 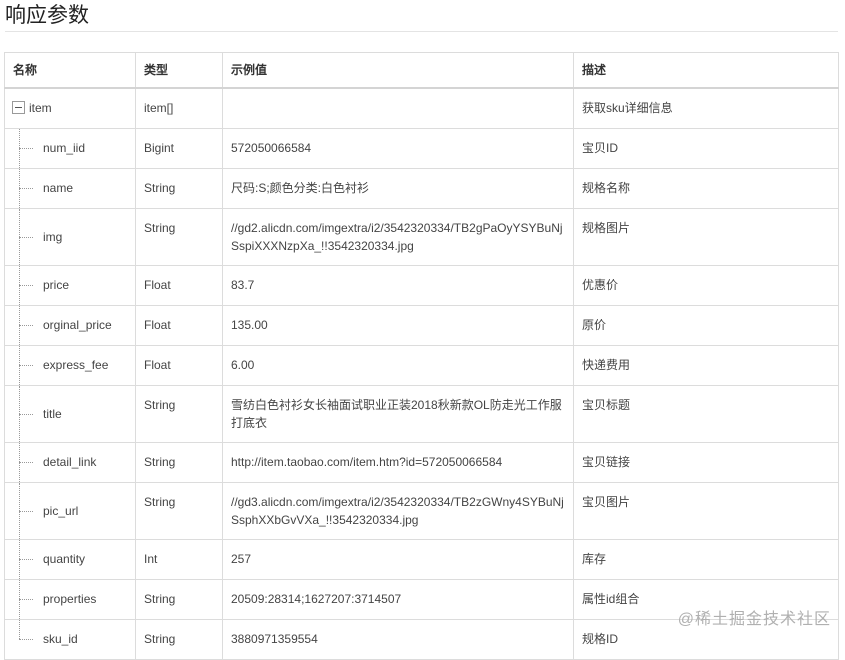 I want to click on name-cell: num_iid, so click(x=70, y=148).